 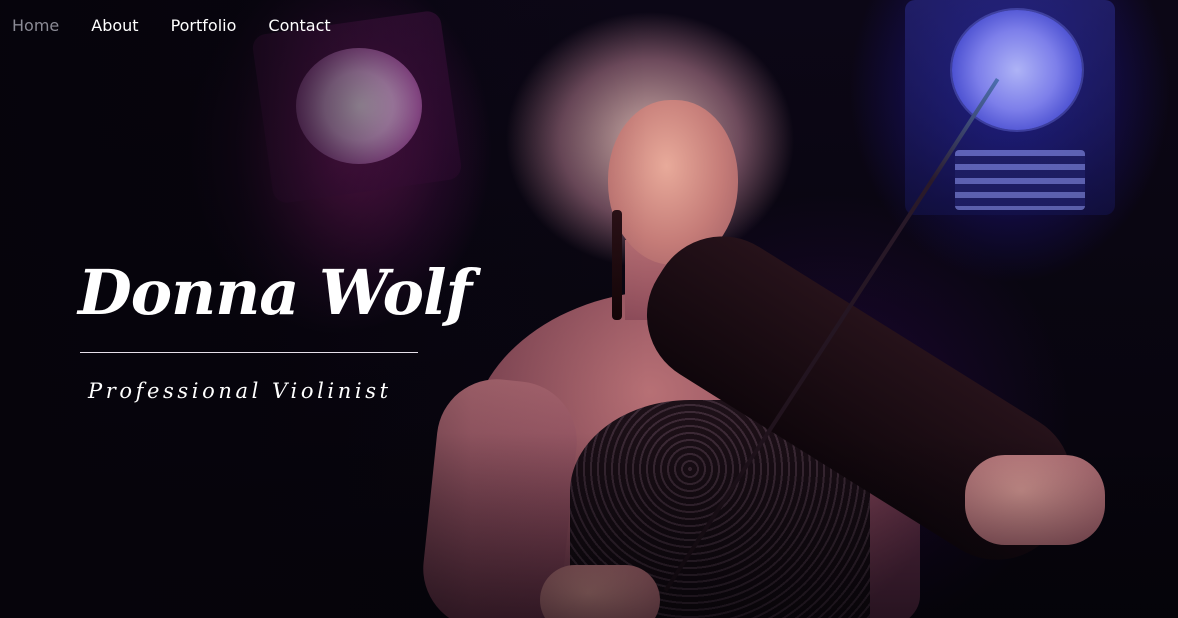 I want to click on performer-earring, so click(x=617, y=265).